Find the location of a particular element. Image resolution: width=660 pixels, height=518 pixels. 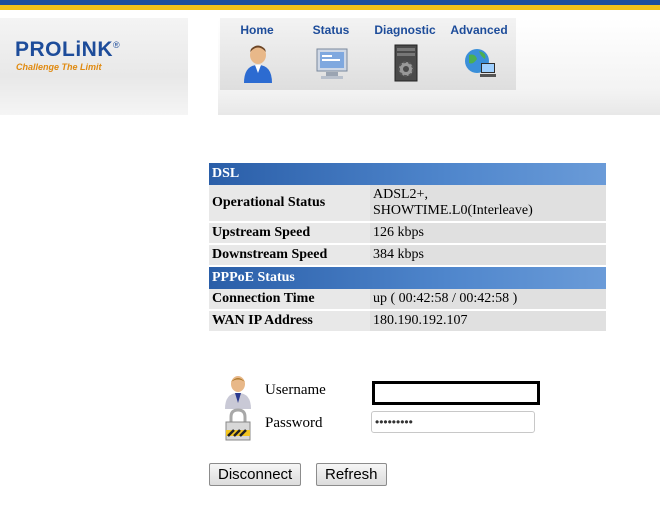

tab-diagnostic: Diagnostic is located at coordinates (405, 54).